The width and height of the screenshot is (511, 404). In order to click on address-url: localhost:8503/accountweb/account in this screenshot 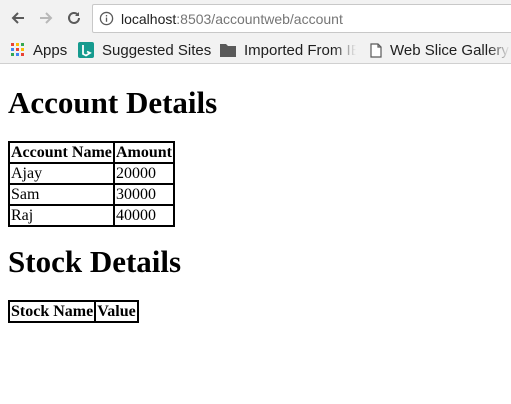, I will do `click(232, 19)`.